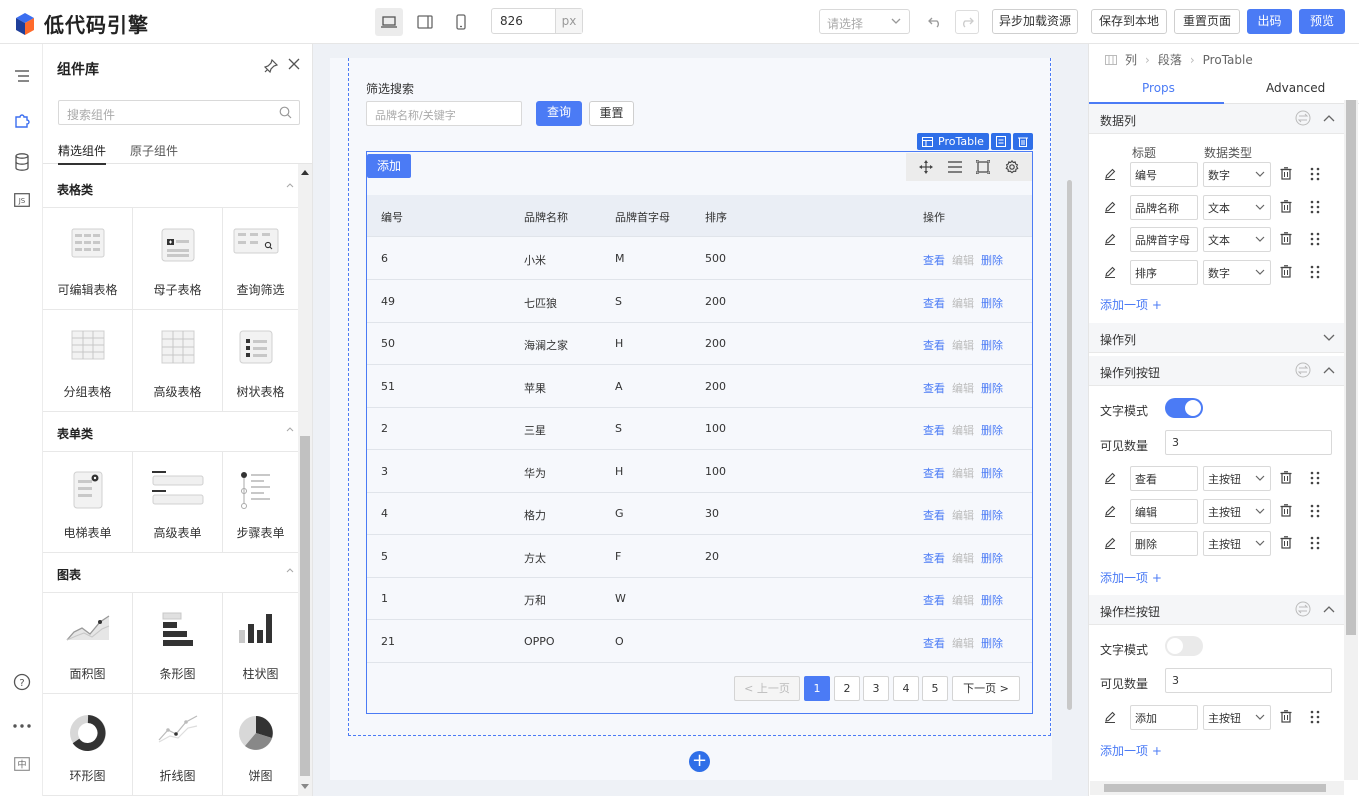 This screenshot has width=1359, height=796. I want to click on table-add-button: 添加, so click(389, 166).